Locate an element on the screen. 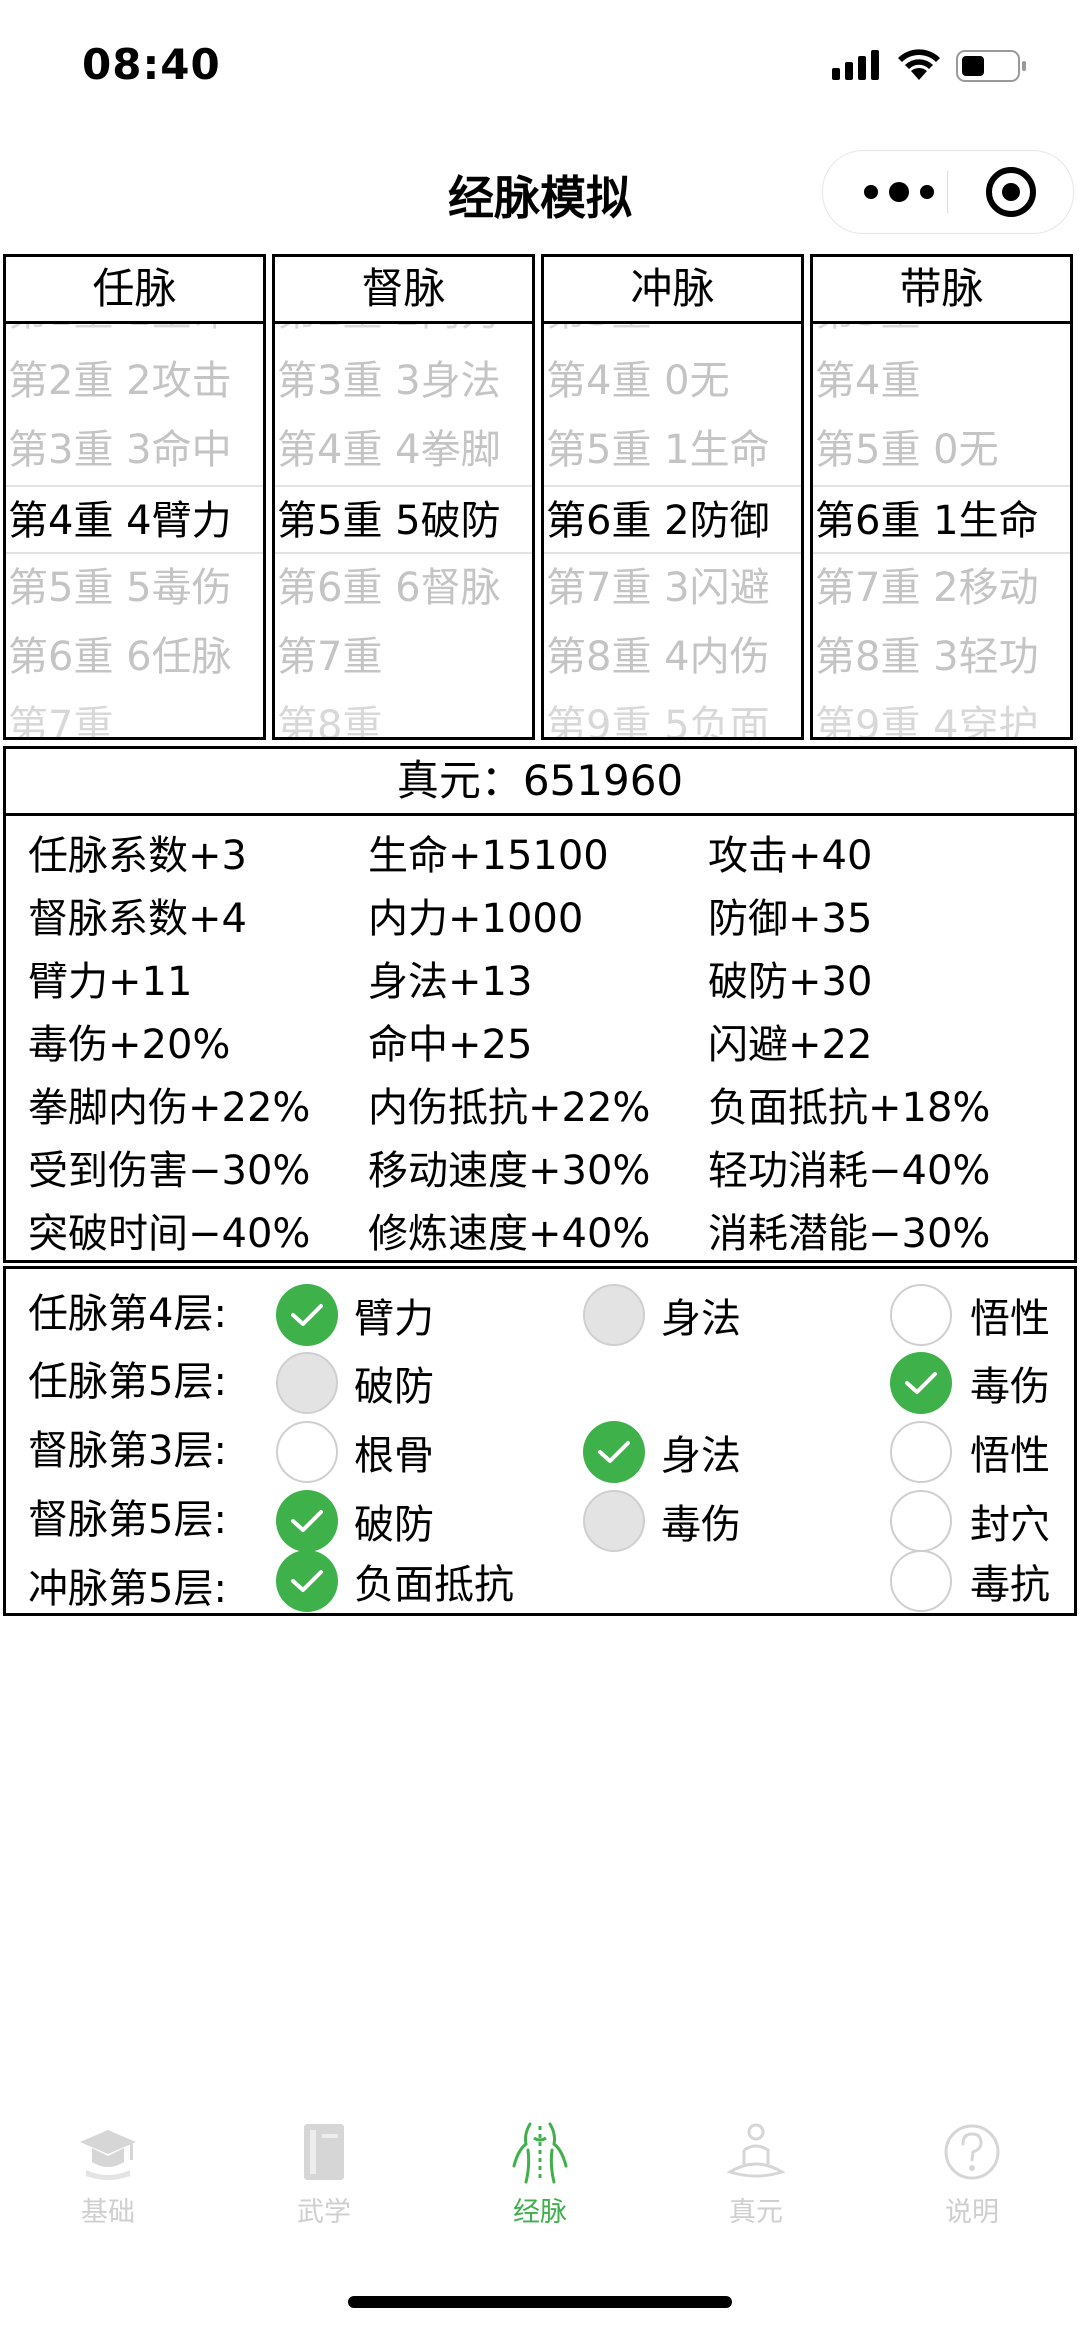  status-bar: 08:40 is located at coordinates (540, 67).